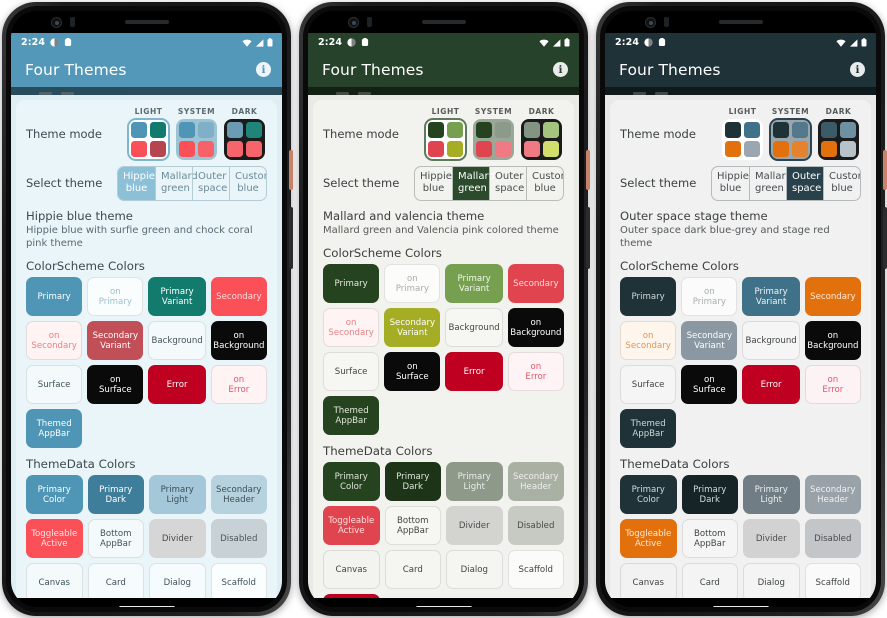 The image size is (887, 618). What do you see at coordinates (351, 283) in the screenshot?
I see `color-swatch: Primary` at bounding box center [351, 283].